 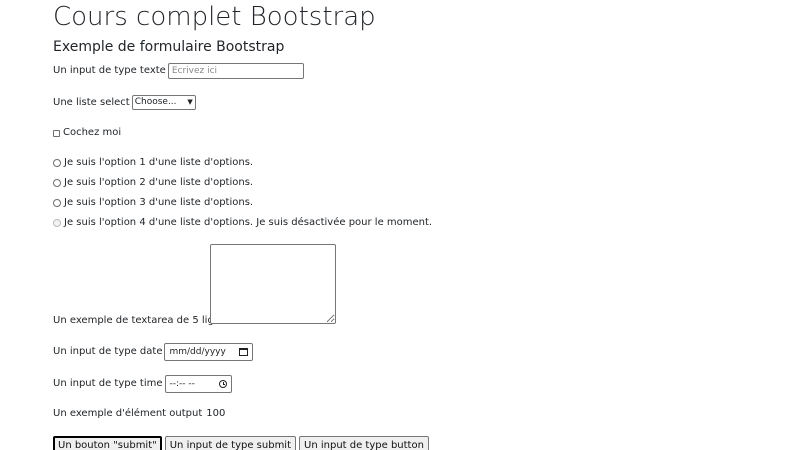 I want to click on date-placeholder: mm/dd/yyyy, so click(x=197, y=352).